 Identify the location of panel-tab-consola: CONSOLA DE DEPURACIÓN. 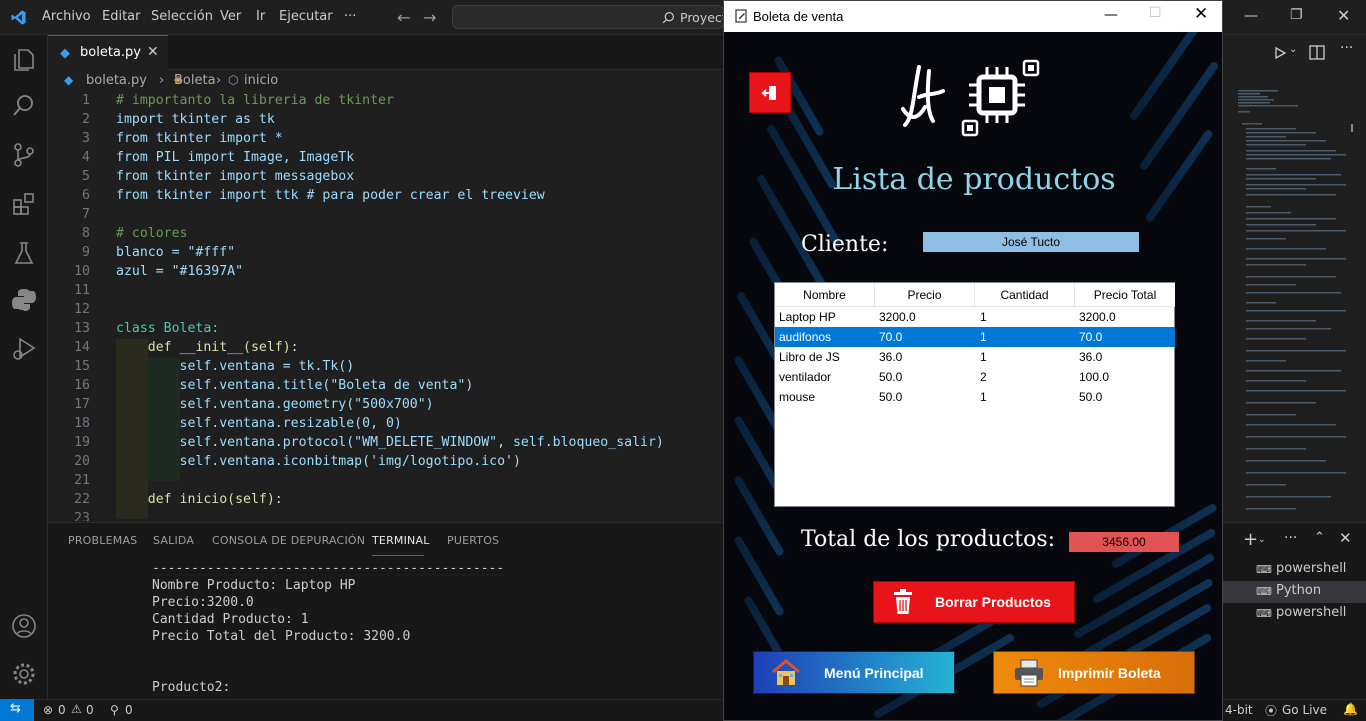
(288, 540).